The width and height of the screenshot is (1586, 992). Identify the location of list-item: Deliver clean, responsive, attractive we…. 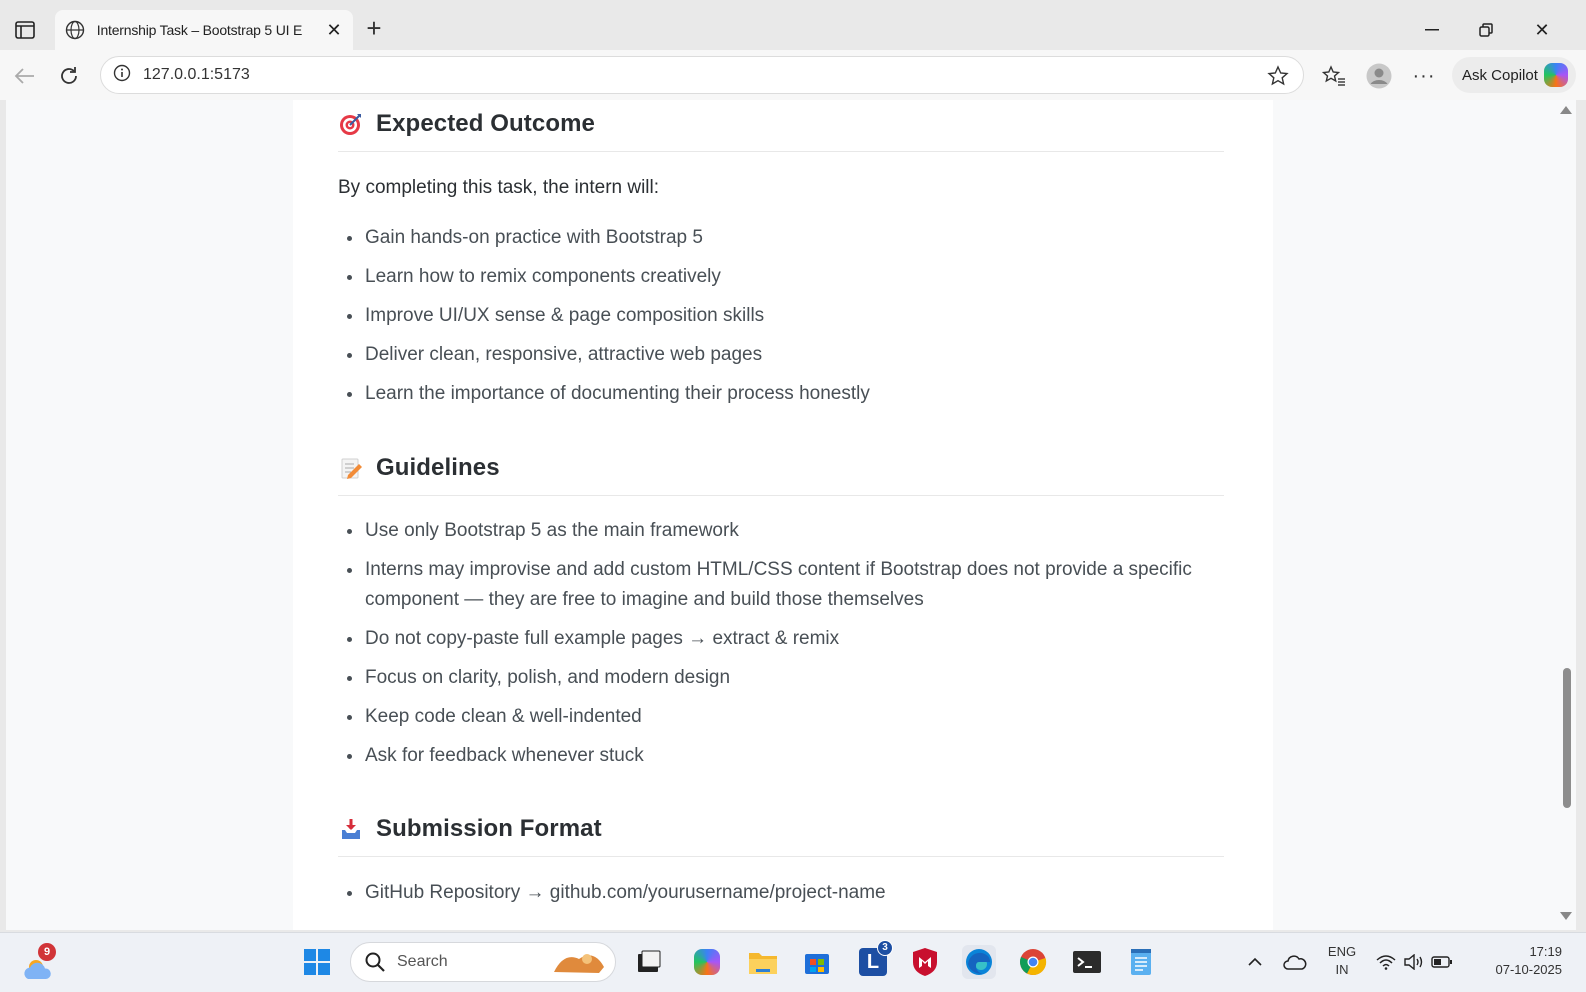
(780, 355).